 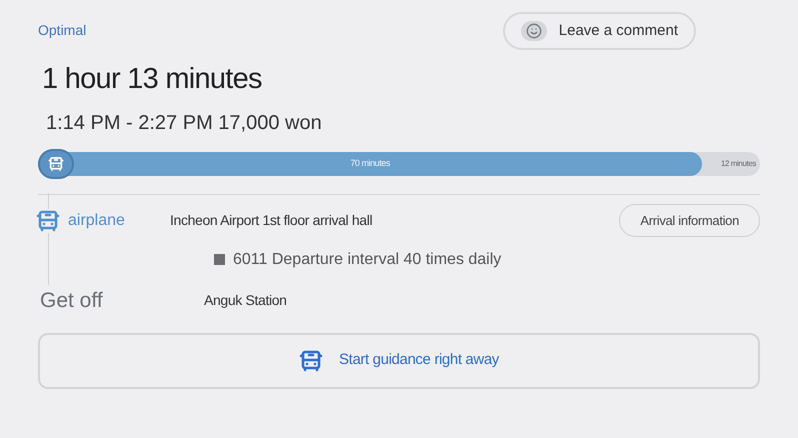 What do you see at coordinates (367, 260) in the screenshot?
I see `route-detail: 6011 Departure interval 40 times daily` at bounding box center [367, 260].